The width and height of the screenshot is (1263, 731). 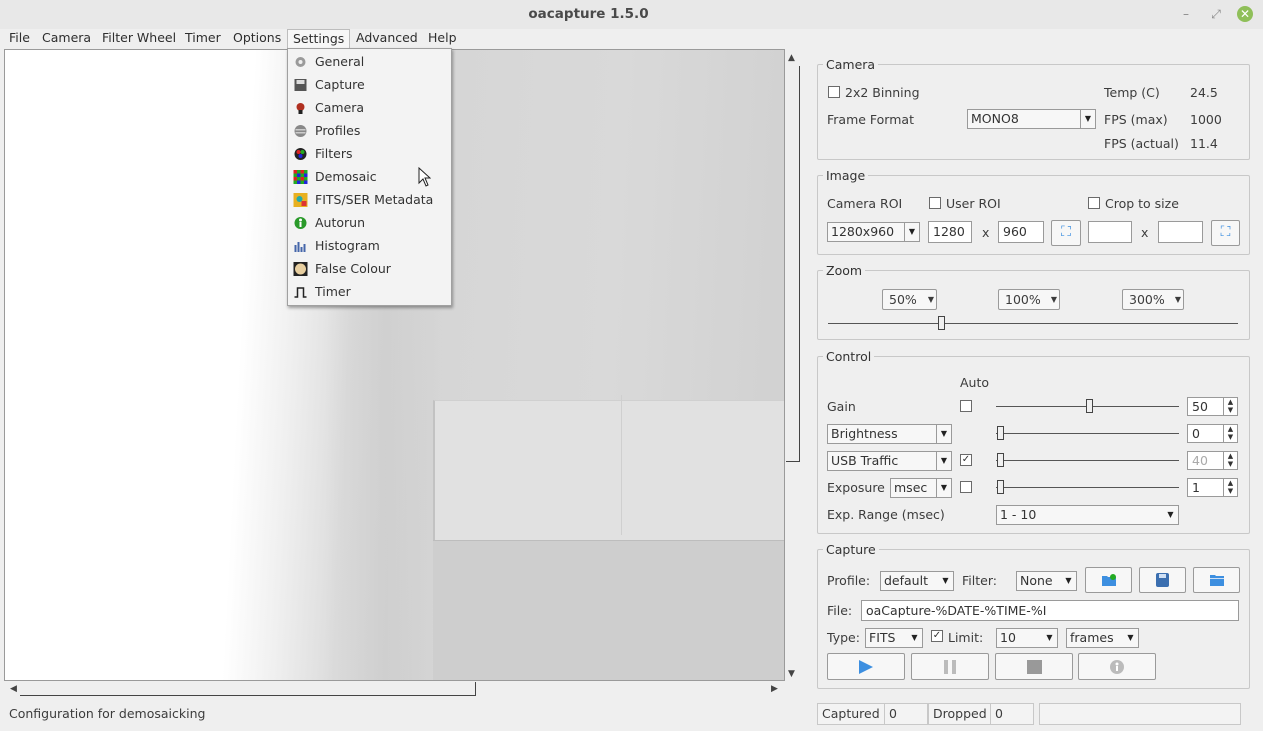 What do you see at coordinates (13, 689) in the screenshot?
I see `scroll-left-icon: ◀` at bounding box center [13, 689].